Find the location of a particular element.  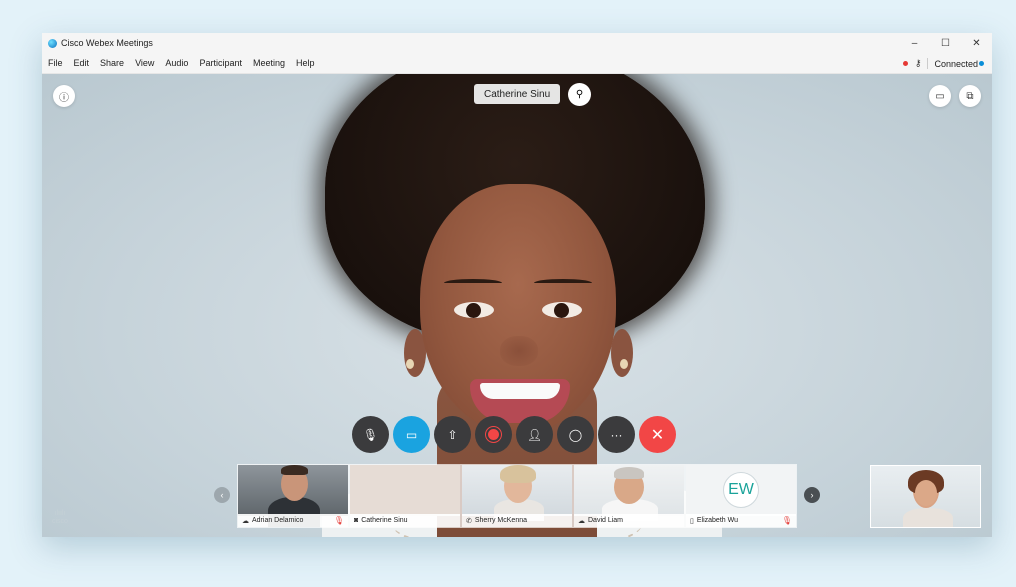

menu-view: View is located at coordinates (144, 63).